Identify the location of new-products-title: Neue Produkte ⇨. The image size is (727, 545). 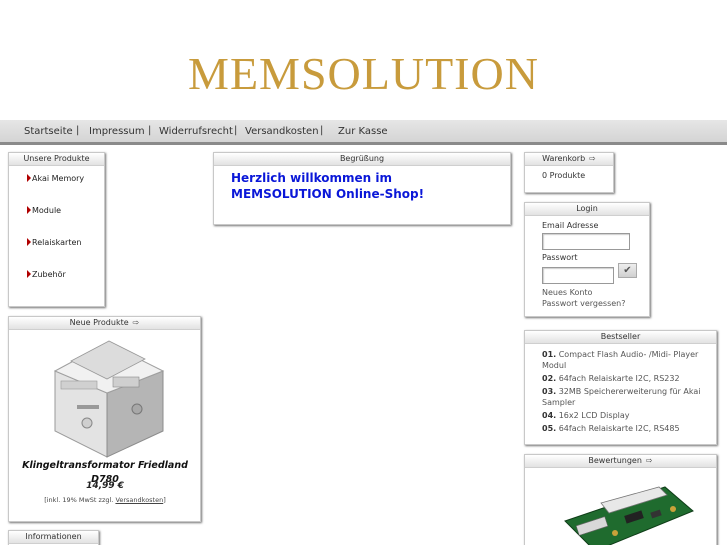
(104, 323).